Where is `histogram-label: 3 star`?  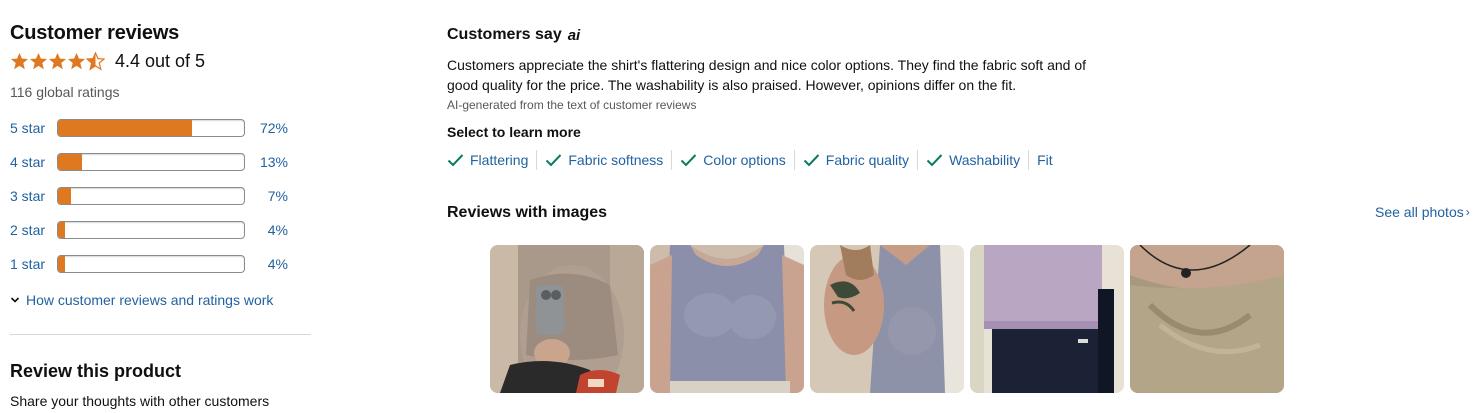 histogram-label: 3 star is located at coordinates (28, 196).